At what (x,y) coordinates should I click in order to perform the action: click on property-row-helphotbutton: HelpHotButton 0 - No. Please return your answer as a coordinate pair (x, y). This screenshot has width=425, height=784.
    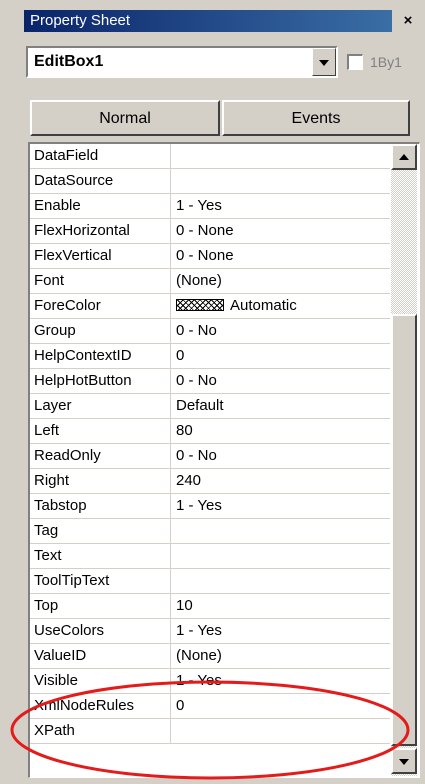
    Looking at the image, I should click on (210, 381).